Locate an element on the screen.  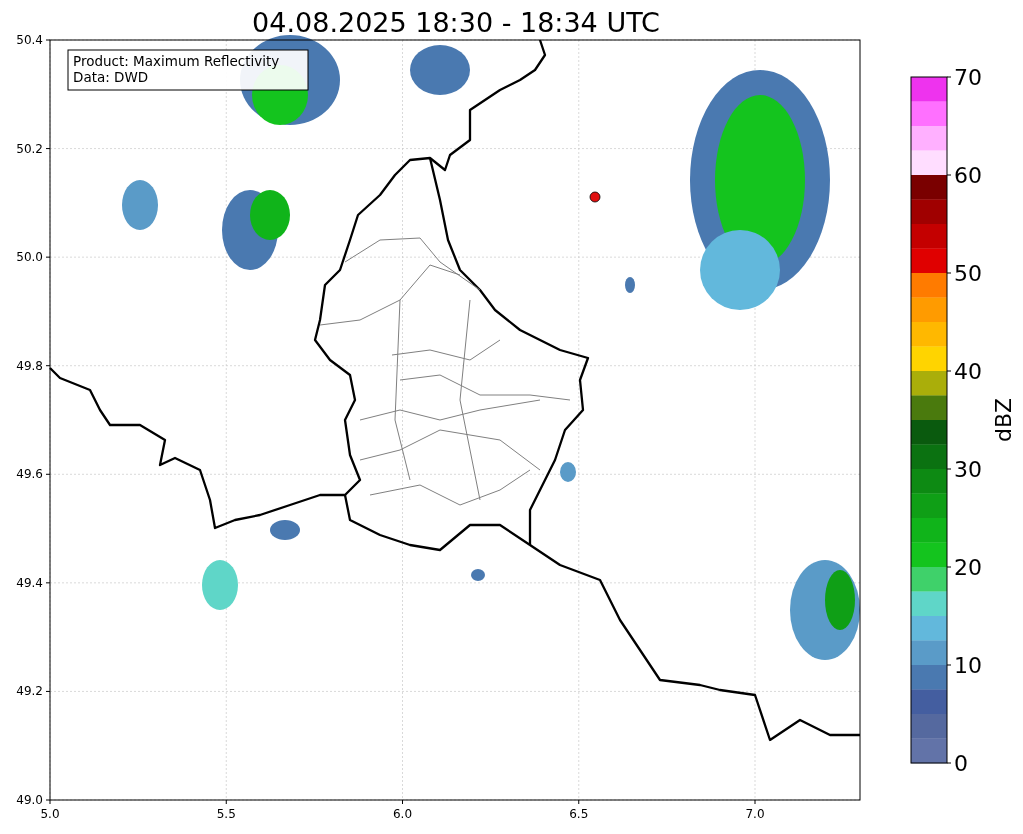
location-marker is located at coordinates (595, 197).